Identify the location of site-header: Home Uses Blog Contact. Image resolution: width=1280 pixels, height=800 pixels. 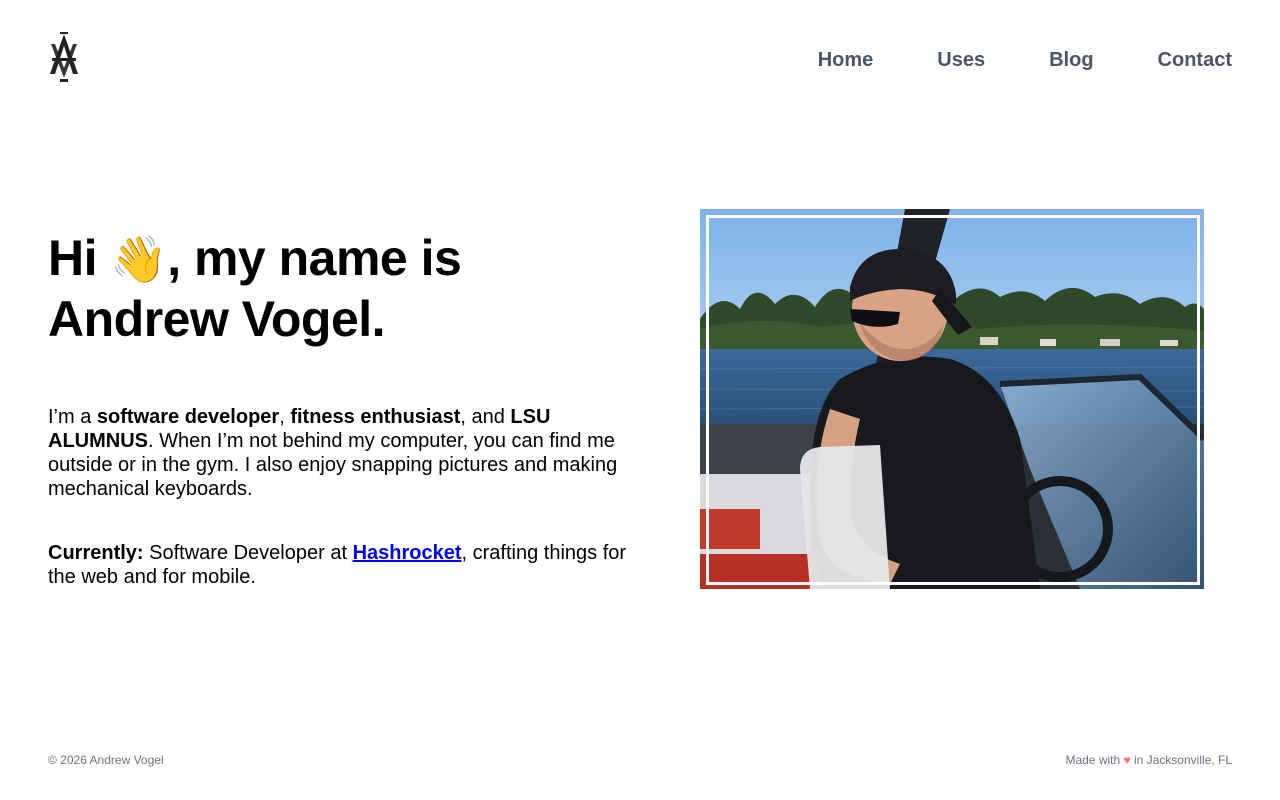
(640, 57).